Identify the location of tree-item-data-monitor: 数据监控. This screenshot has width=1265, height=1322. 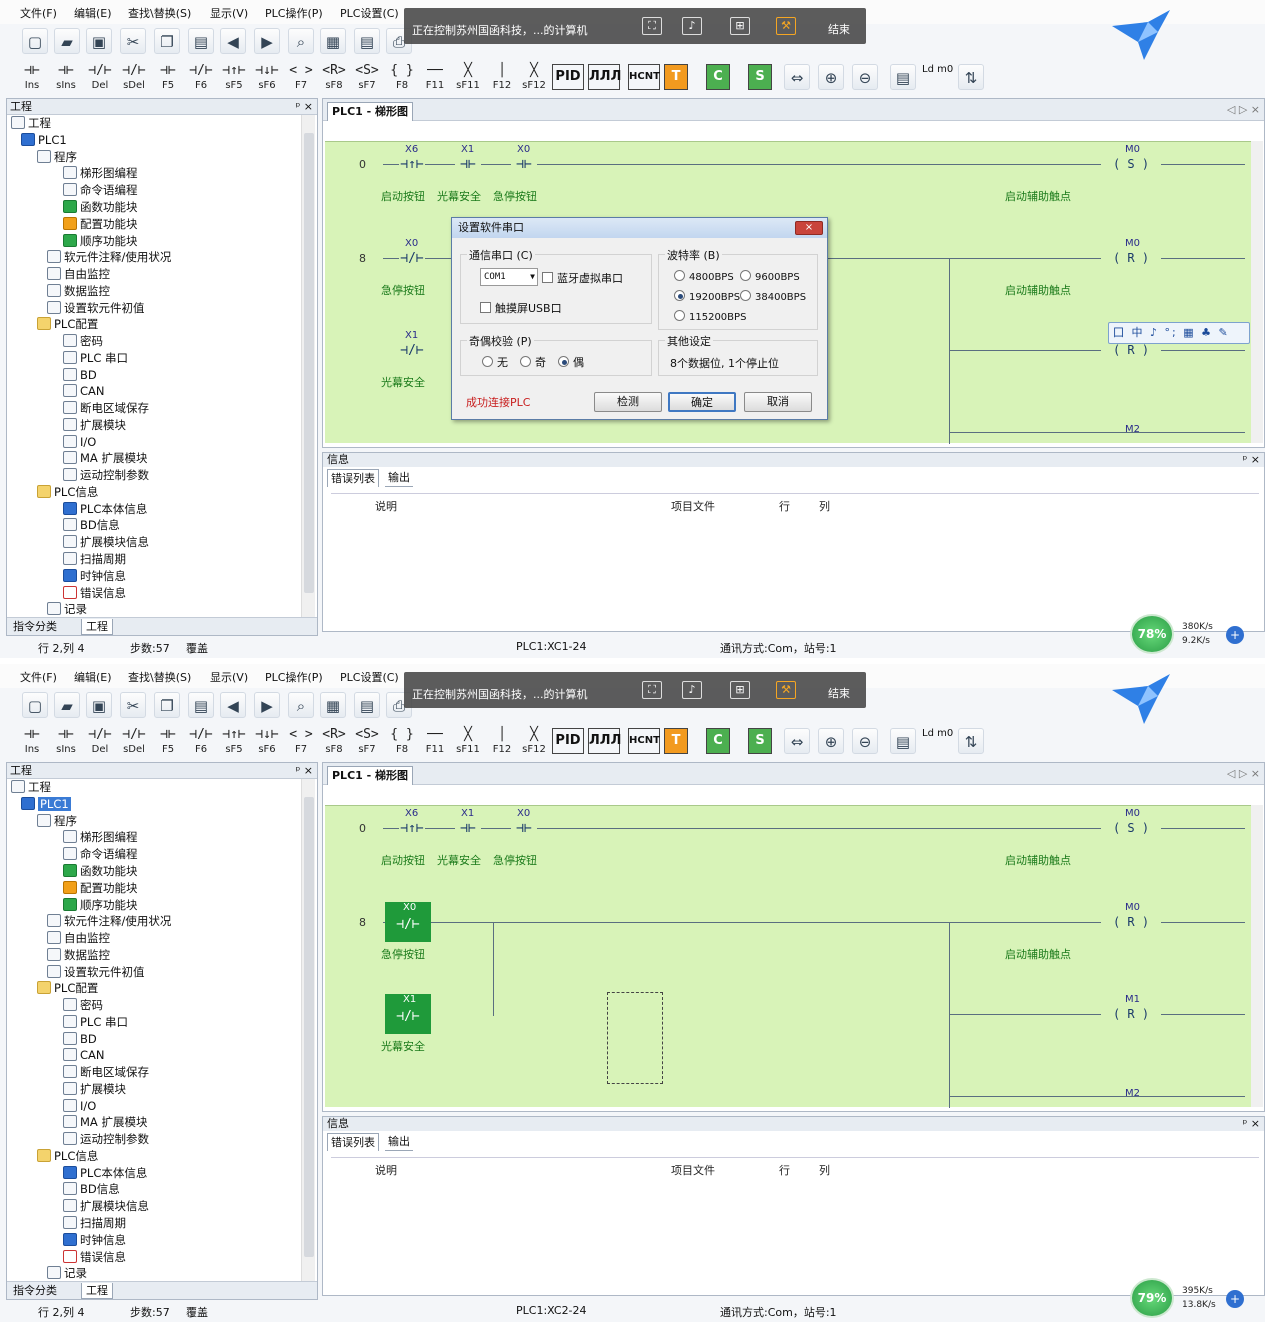
(78, 955).